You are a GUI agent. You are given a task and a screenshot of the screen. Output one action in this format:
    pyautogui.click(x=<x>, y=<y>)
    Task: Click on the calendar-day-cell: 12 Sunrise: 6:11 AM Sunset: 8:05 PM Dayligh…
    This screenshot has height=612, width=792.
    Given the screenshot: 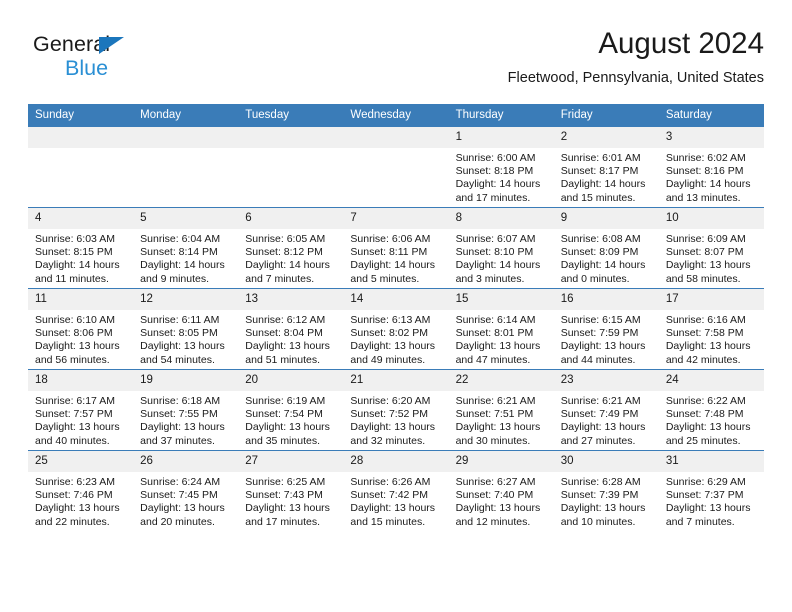 What is the action you would take?
    pyautogui.click(x=186, y=329)
    